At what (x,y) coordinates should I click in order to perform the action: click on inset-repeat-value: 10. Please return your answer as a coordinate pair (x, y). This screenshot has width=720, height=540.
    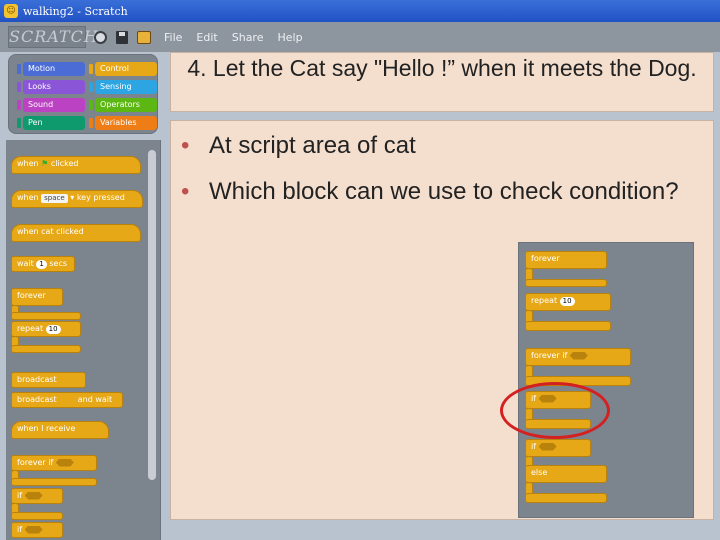
    Looking at the image, I should click on (567, 301).